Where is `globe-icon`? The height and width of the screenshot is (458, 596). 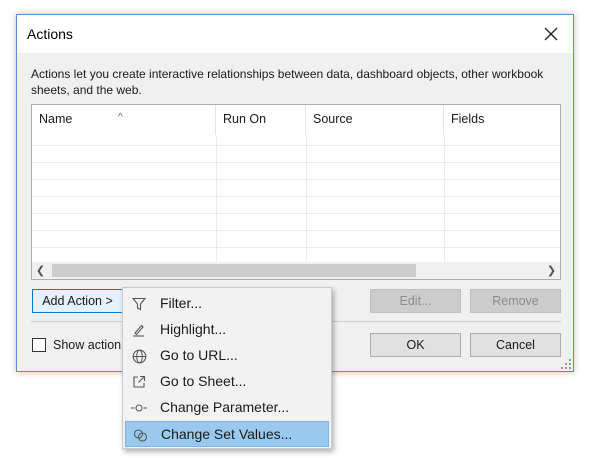
globe-icon is located at coordinates (139, 356).